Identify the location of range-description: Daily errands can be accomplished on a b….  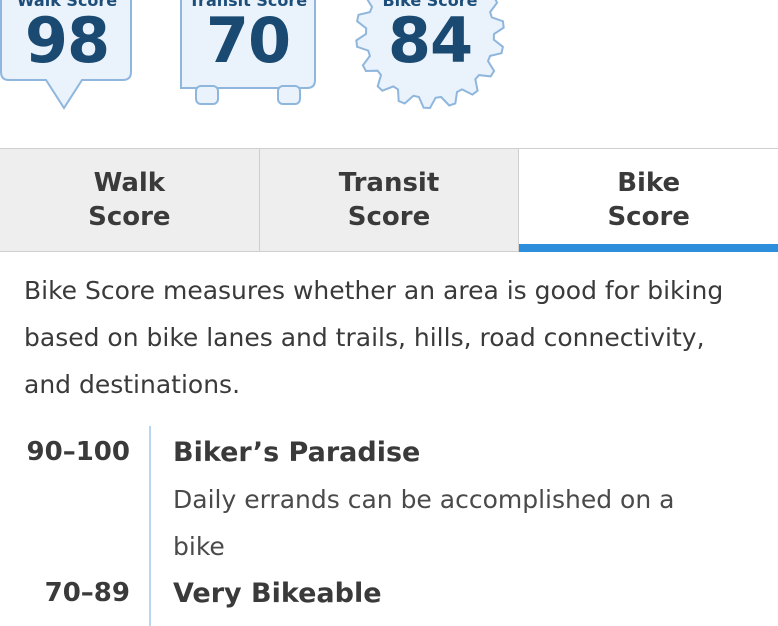
(424, 523).